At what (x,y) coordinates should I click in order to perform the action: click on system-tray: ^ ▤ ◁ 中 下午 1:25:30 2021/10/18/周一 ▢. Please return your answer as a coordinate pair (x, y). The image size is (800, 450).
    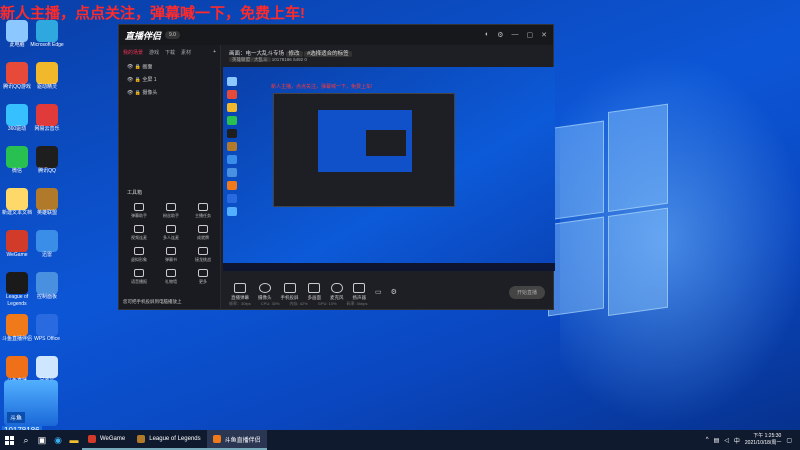
    Looking at the image, I should click on (753, 440).